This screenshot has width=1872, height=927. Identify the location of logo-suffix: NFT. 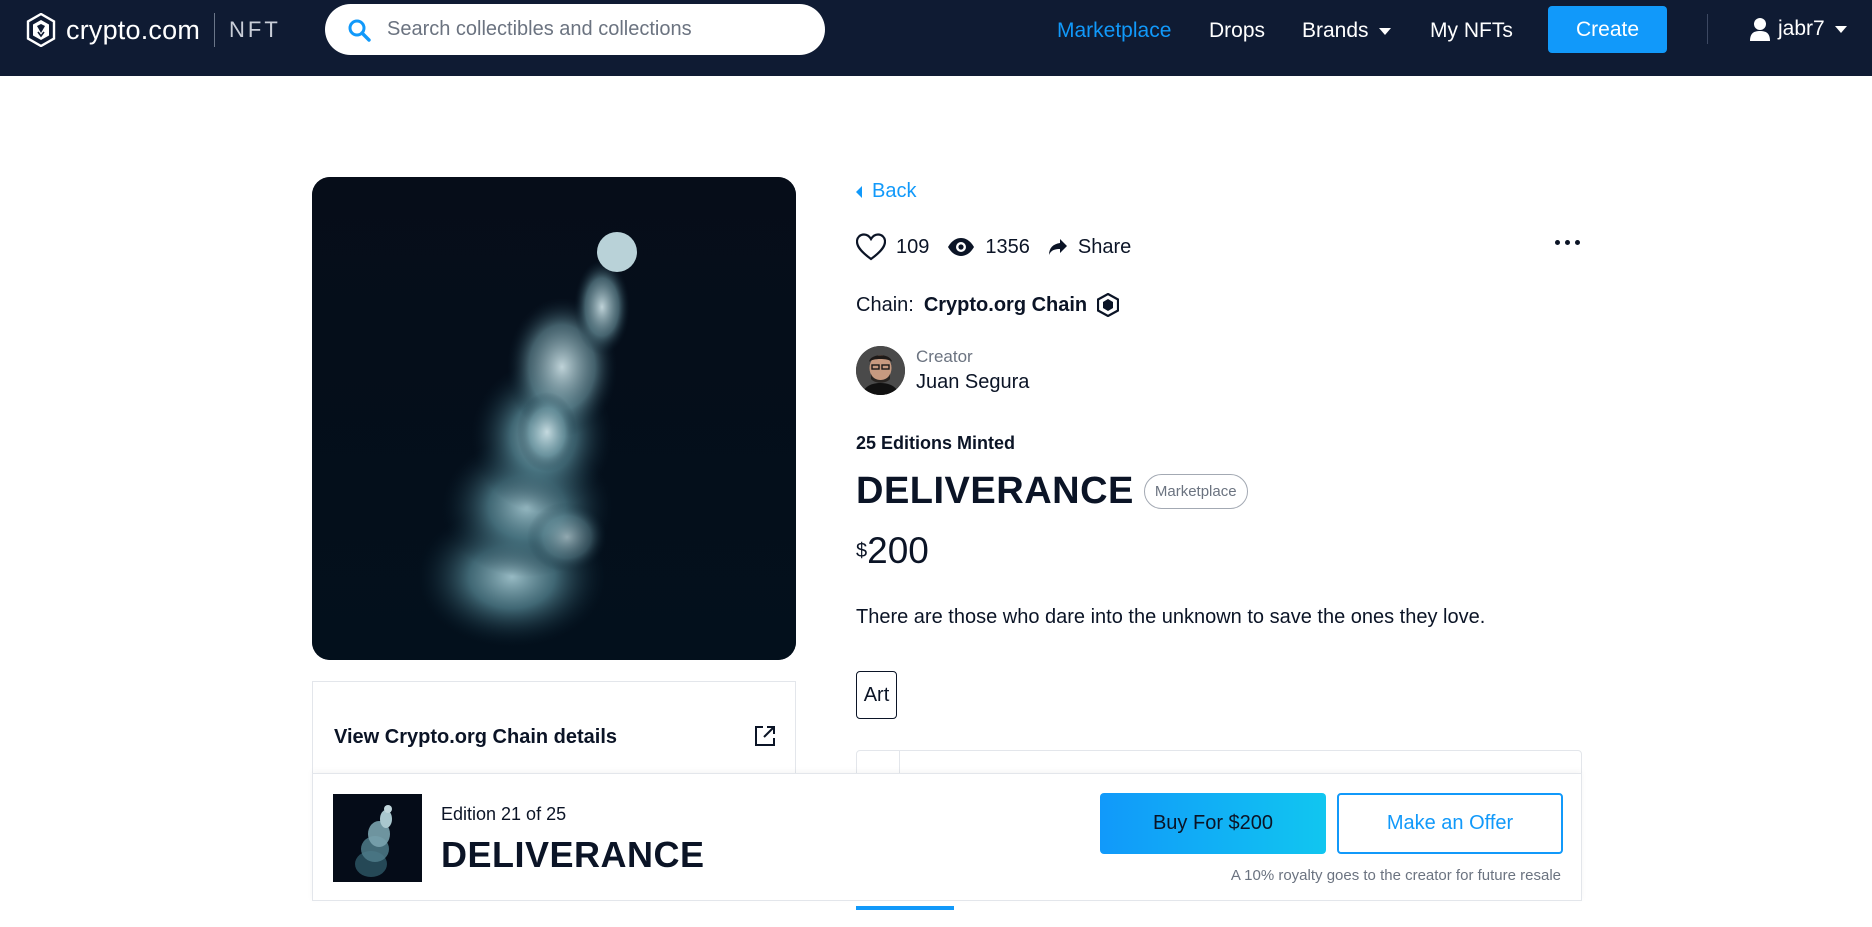
(255, 29).